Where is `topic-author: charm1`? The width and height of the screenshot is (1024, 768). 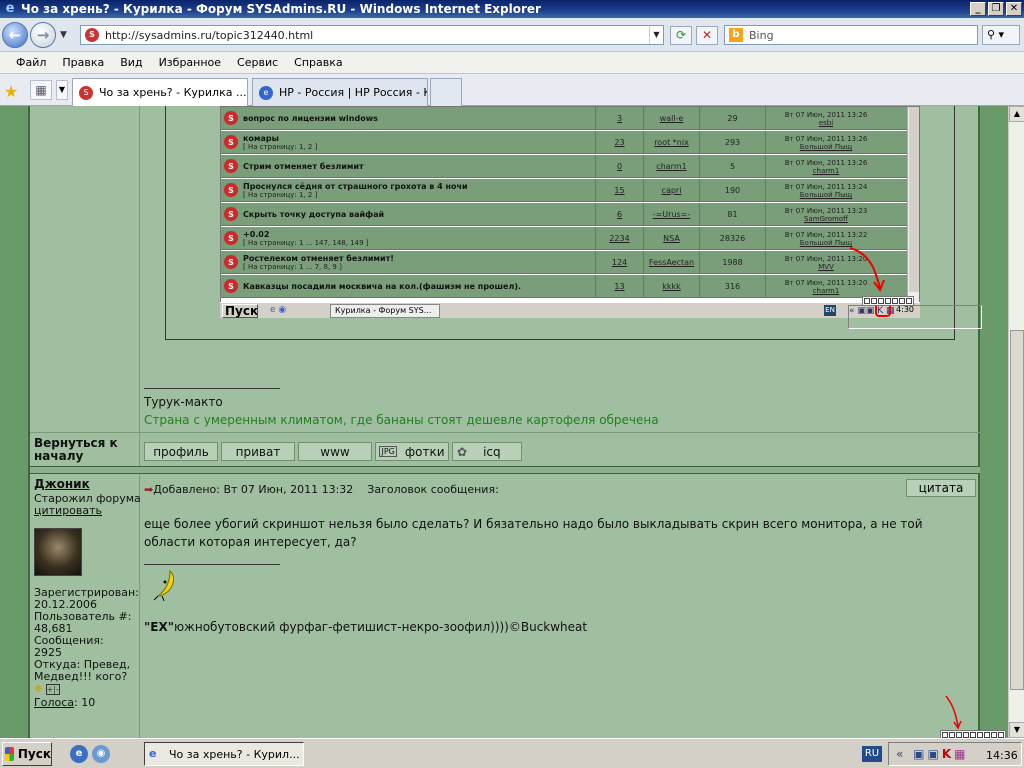
topic-author: charm1 is located at coordinates (672, 166).